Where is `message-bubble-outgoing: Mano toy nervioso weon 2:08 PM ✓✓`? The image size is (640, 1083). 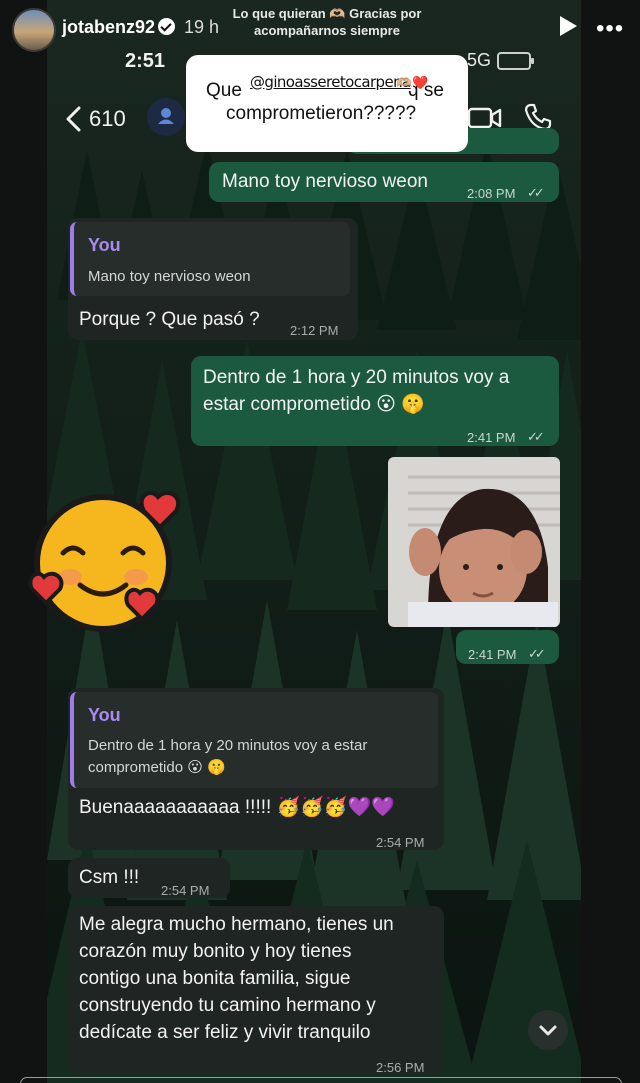
message-bubble-outgoing: Mano toy nervioso weon 2:08 PM ✓✓ is located at coordinates (384, 182).